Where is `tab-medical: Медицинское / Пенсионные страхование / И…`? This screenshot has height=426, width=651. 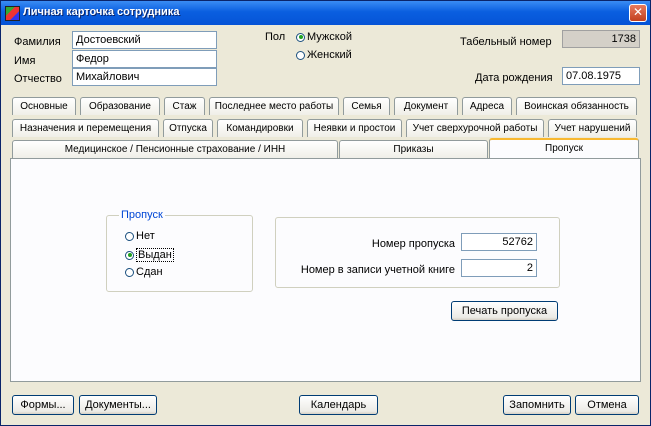 tab-medical: Медицинское / Пенсионные страхование / И… is located at coordinates (175, 149).